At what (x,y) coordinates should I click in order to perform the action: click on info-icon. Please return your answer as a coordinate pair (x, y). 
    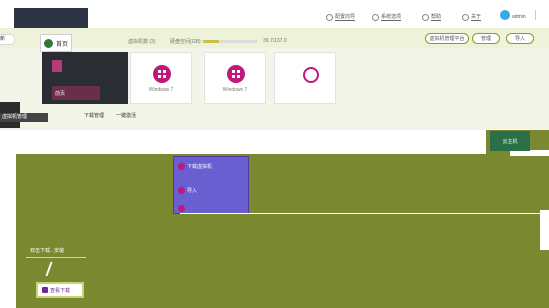
    Looking at the image, I should click on (465, 17).